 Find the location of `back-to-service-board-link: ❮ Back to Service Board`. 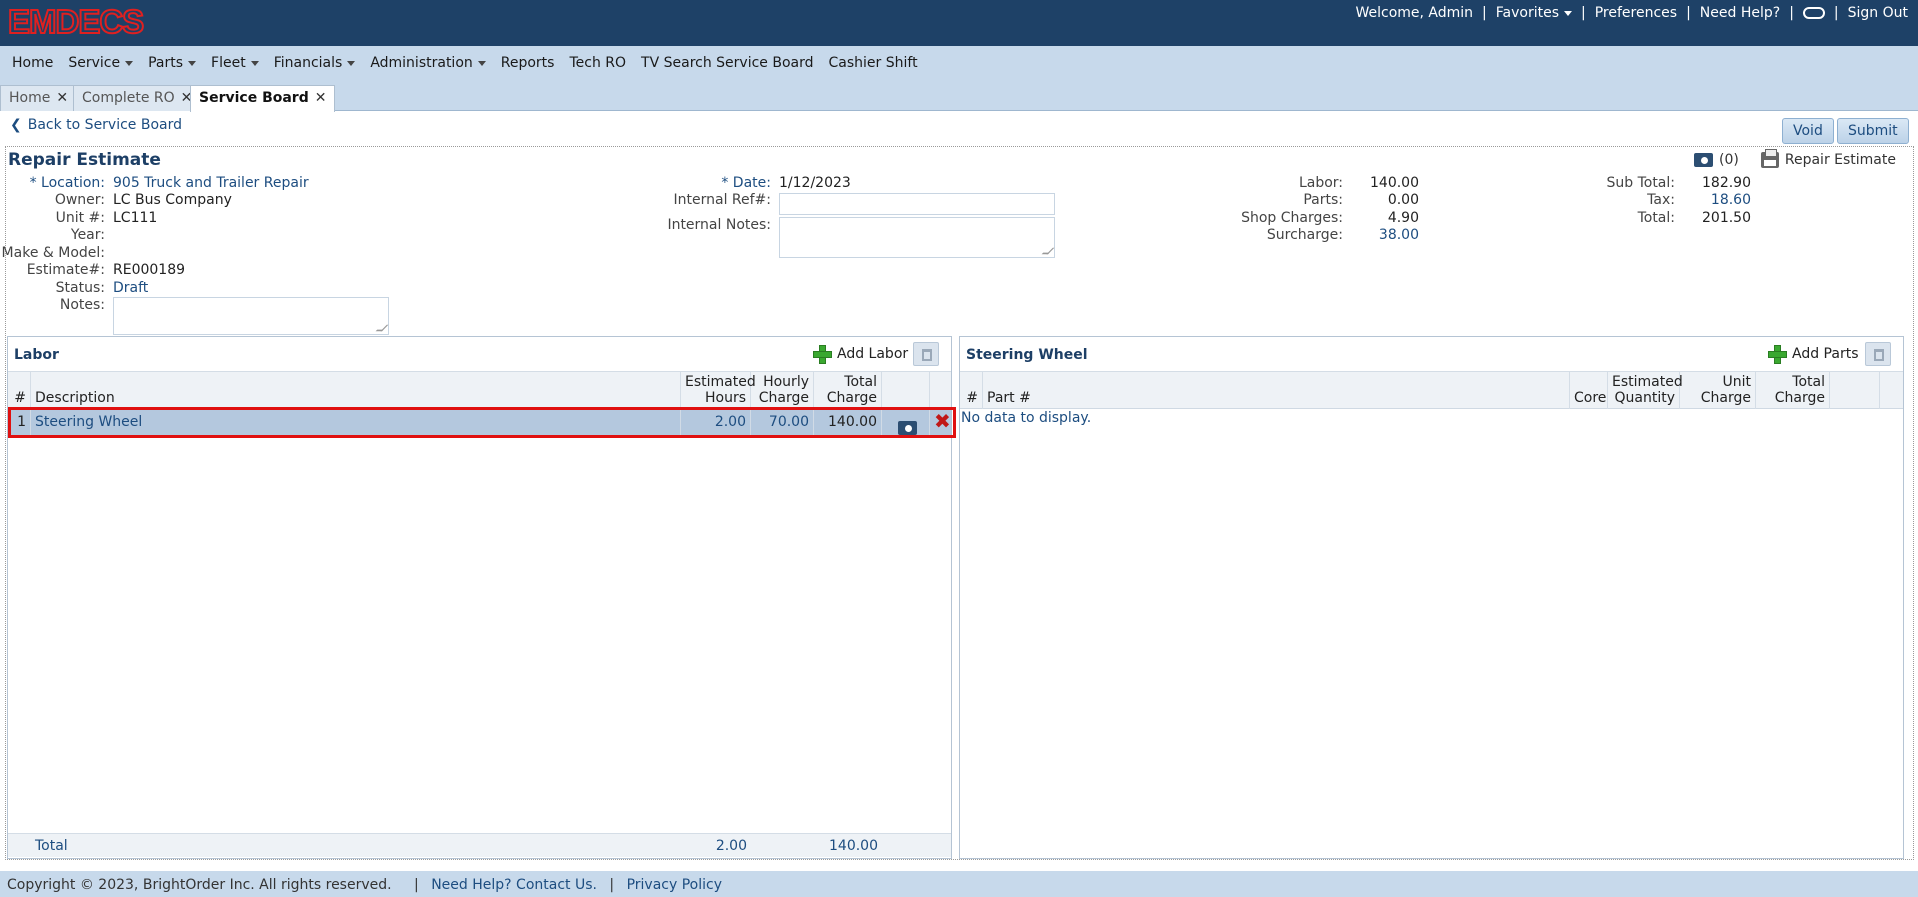

back-to-service-board-link: ❮ Back to Service Board is located at coordinates (96, 125).